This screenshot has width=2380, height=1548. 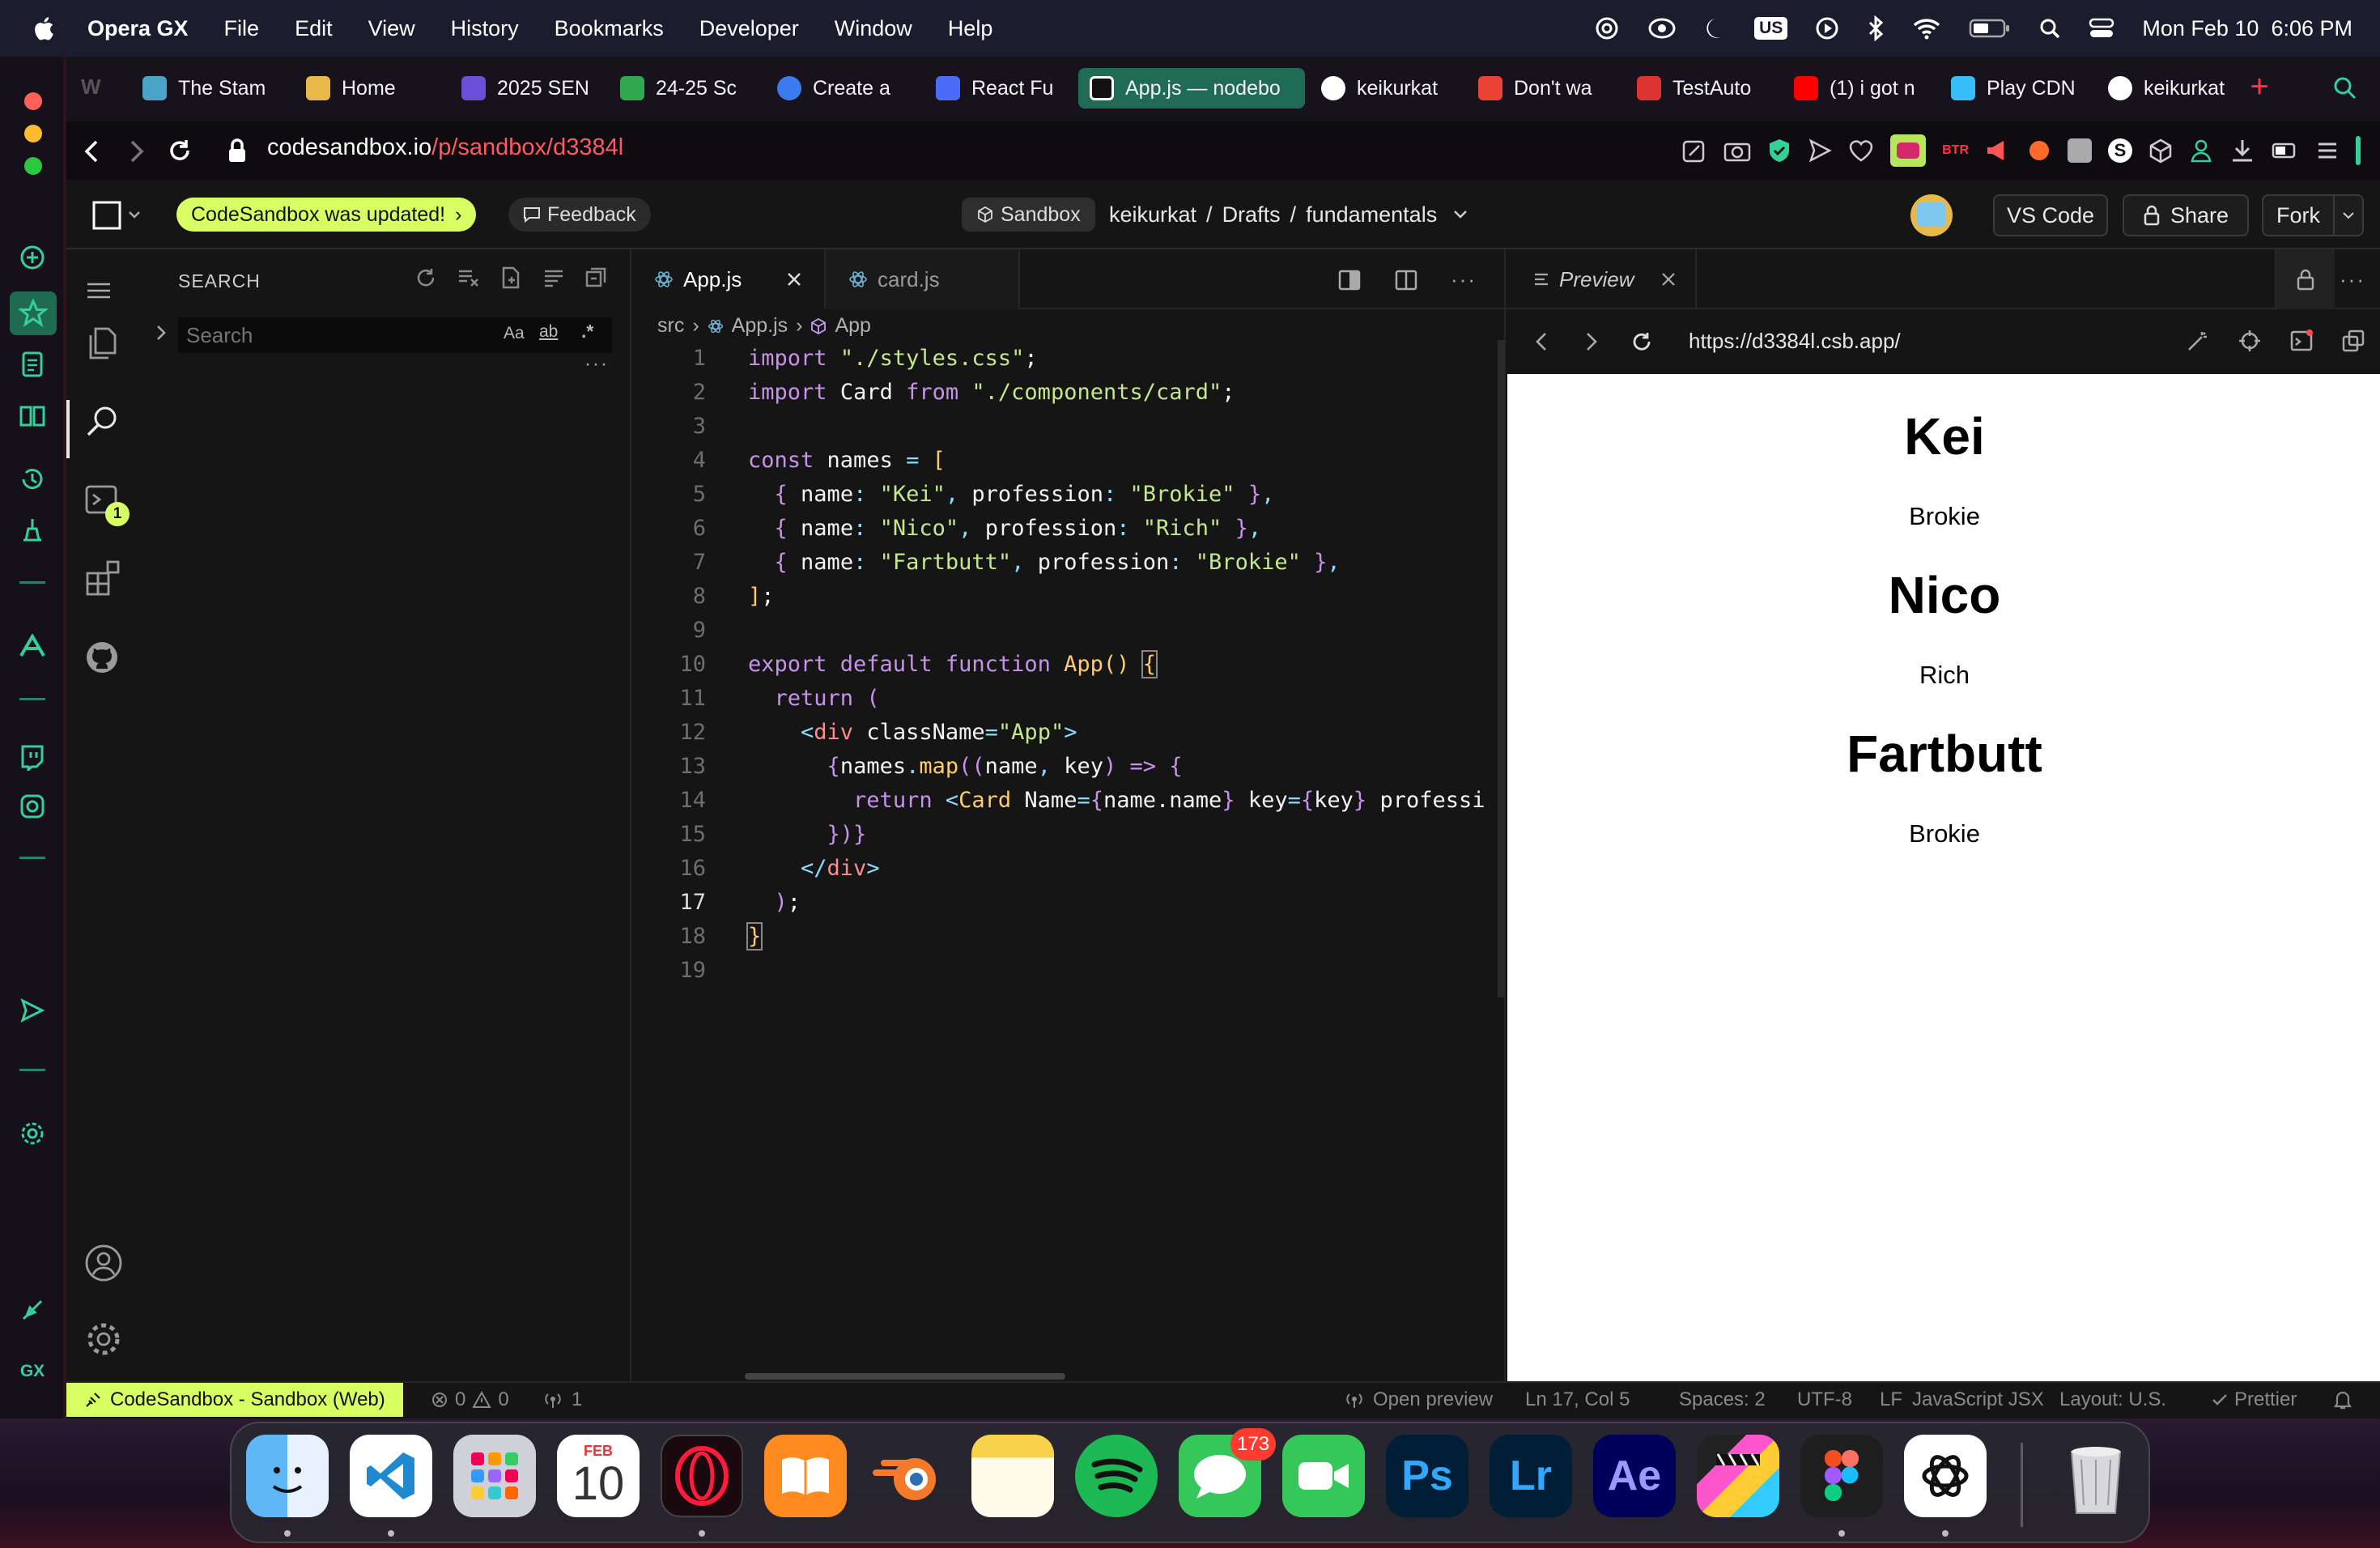 I want to click on clear-results-icon, so click(x=469, y=277).